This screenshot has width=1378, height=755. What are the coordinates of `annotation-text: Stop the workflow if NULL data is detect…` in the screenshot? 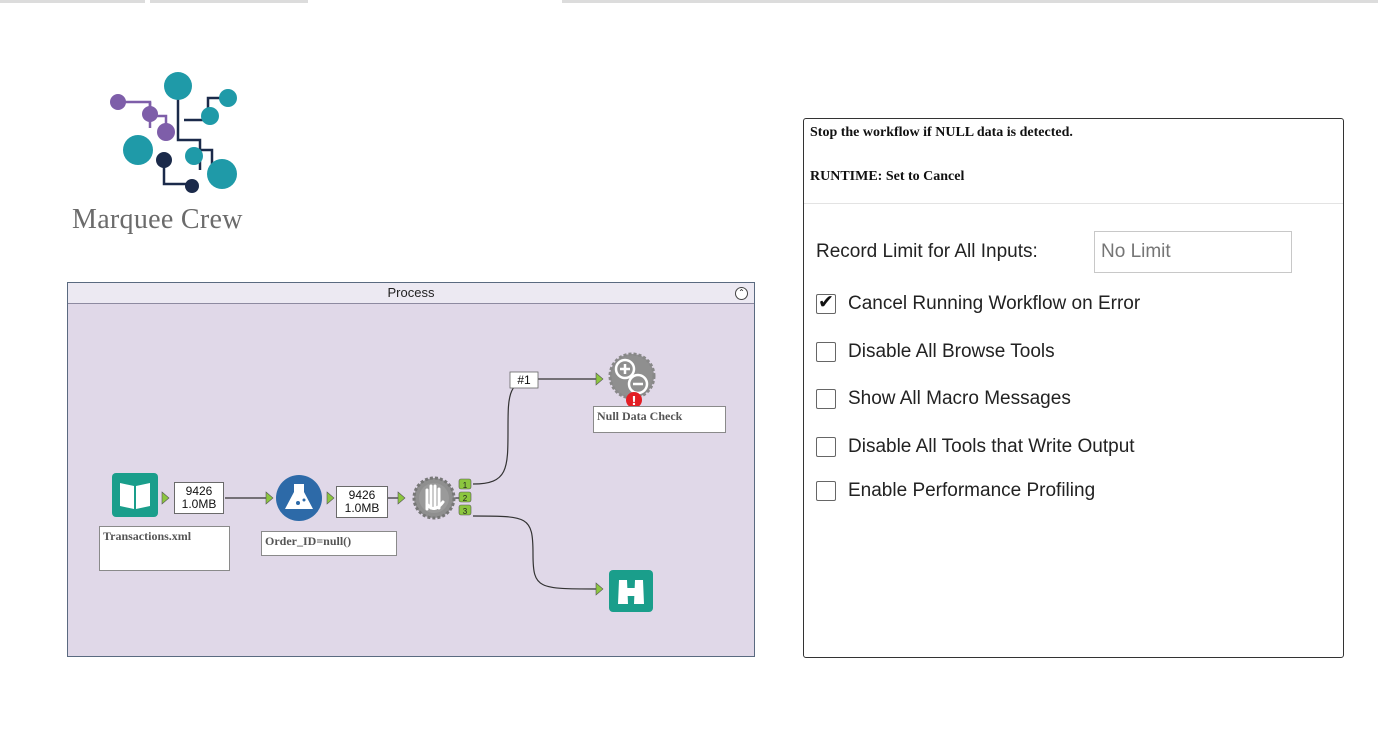 It's located at (941, 132).